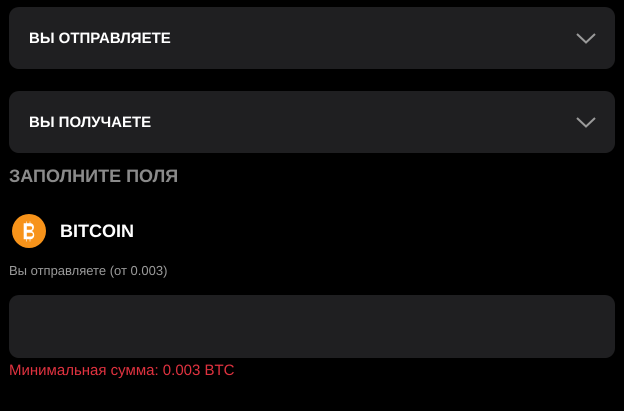 This screenshot has width=624, height=411. Describe the element at coordinates (122, 370) in the screenshot. I see `error-message: Минимальная сумма: 0.003 BTC` at that location.